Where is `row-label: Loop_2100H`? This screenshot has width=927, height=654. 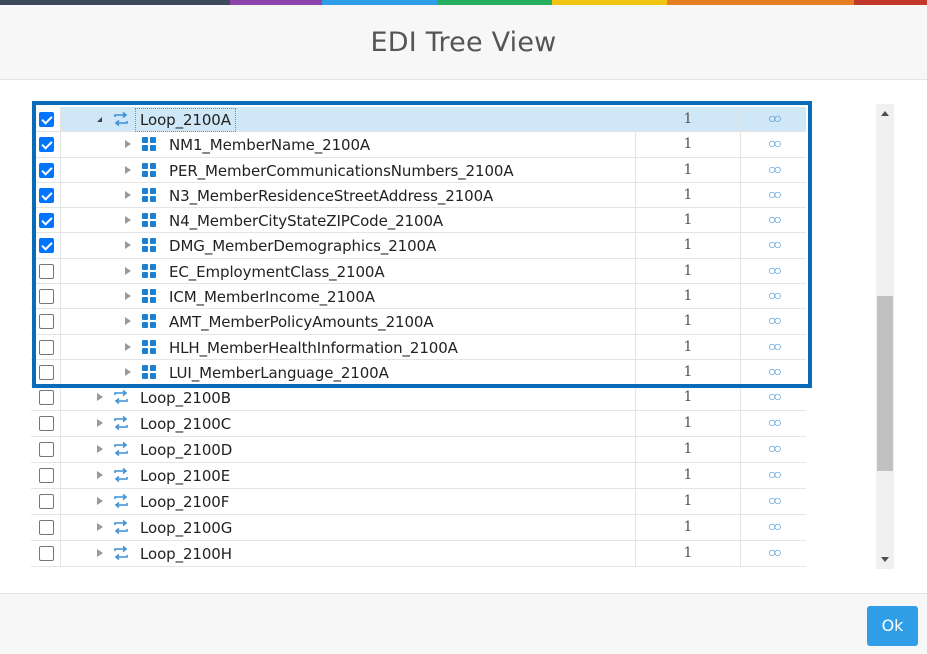
row-label: Loop_2100H is located at coordinates (186, 554).